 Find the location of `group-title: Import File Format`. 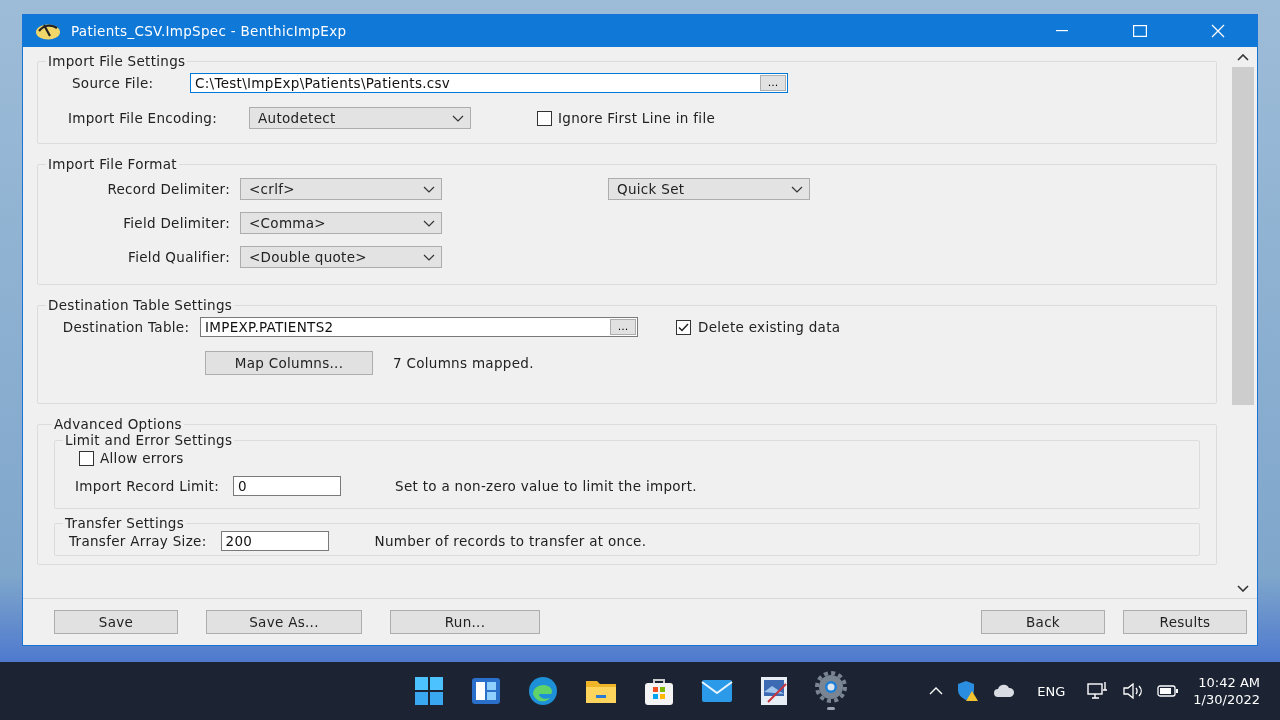

group-title: Import File Format is located at coordinates (112, 164).